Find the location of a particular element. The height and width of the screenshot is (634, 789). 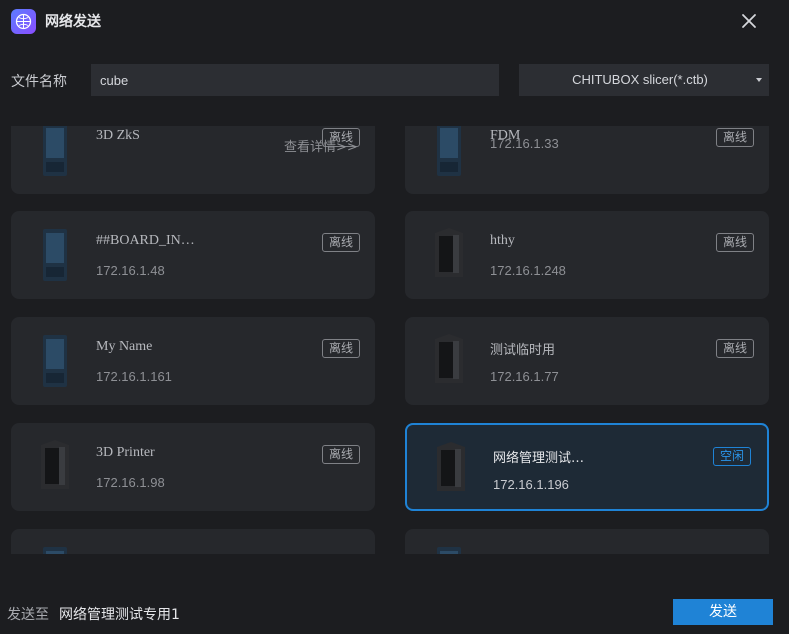

device-name: My Name is located at coordinates (124, 346).